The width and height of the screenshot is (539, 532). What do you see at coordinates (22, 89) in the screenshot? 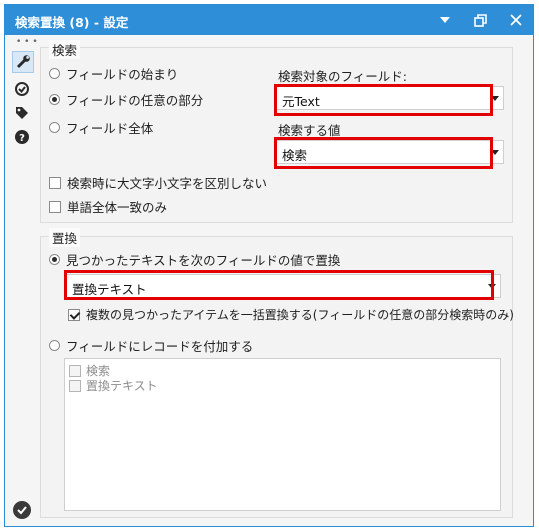
I see `target-icon` at bounding box center [22, 89].